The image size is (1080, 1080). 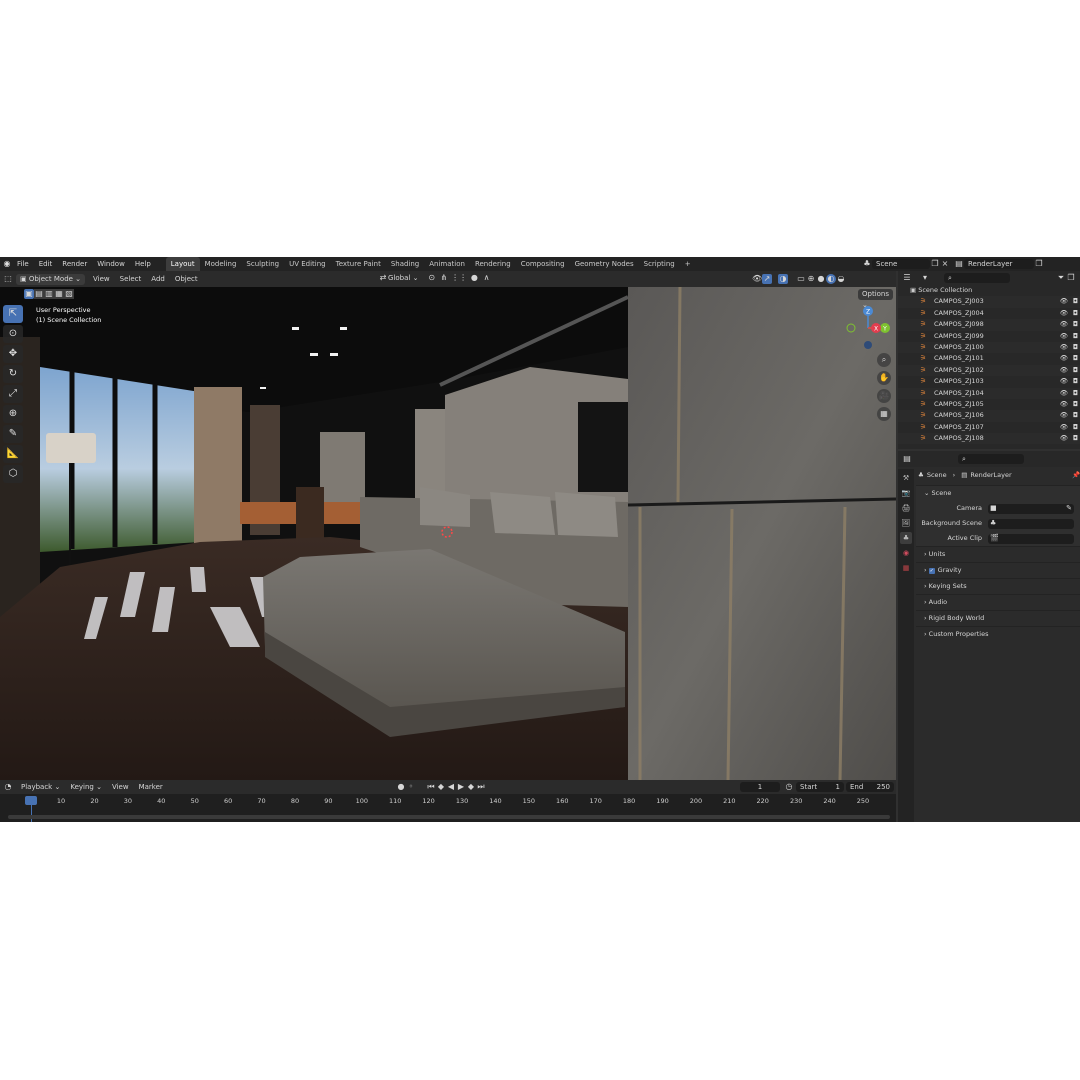 I want to click on outliner-item: ⚞ CAMPOS_ZJ101 👁 ◘, so click(x=989, y=358).